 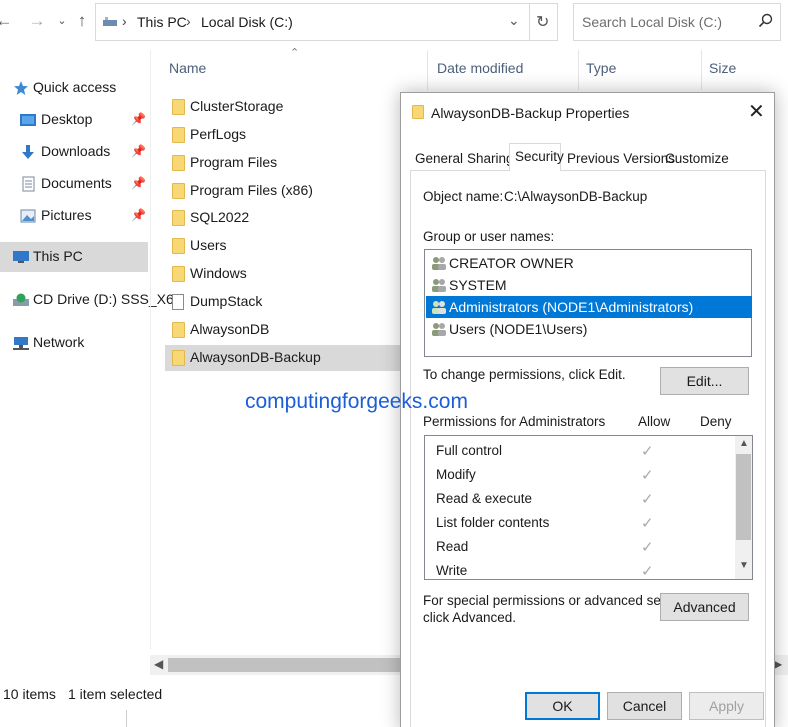 I want to click on star-icon, so click(x=21, y=88).